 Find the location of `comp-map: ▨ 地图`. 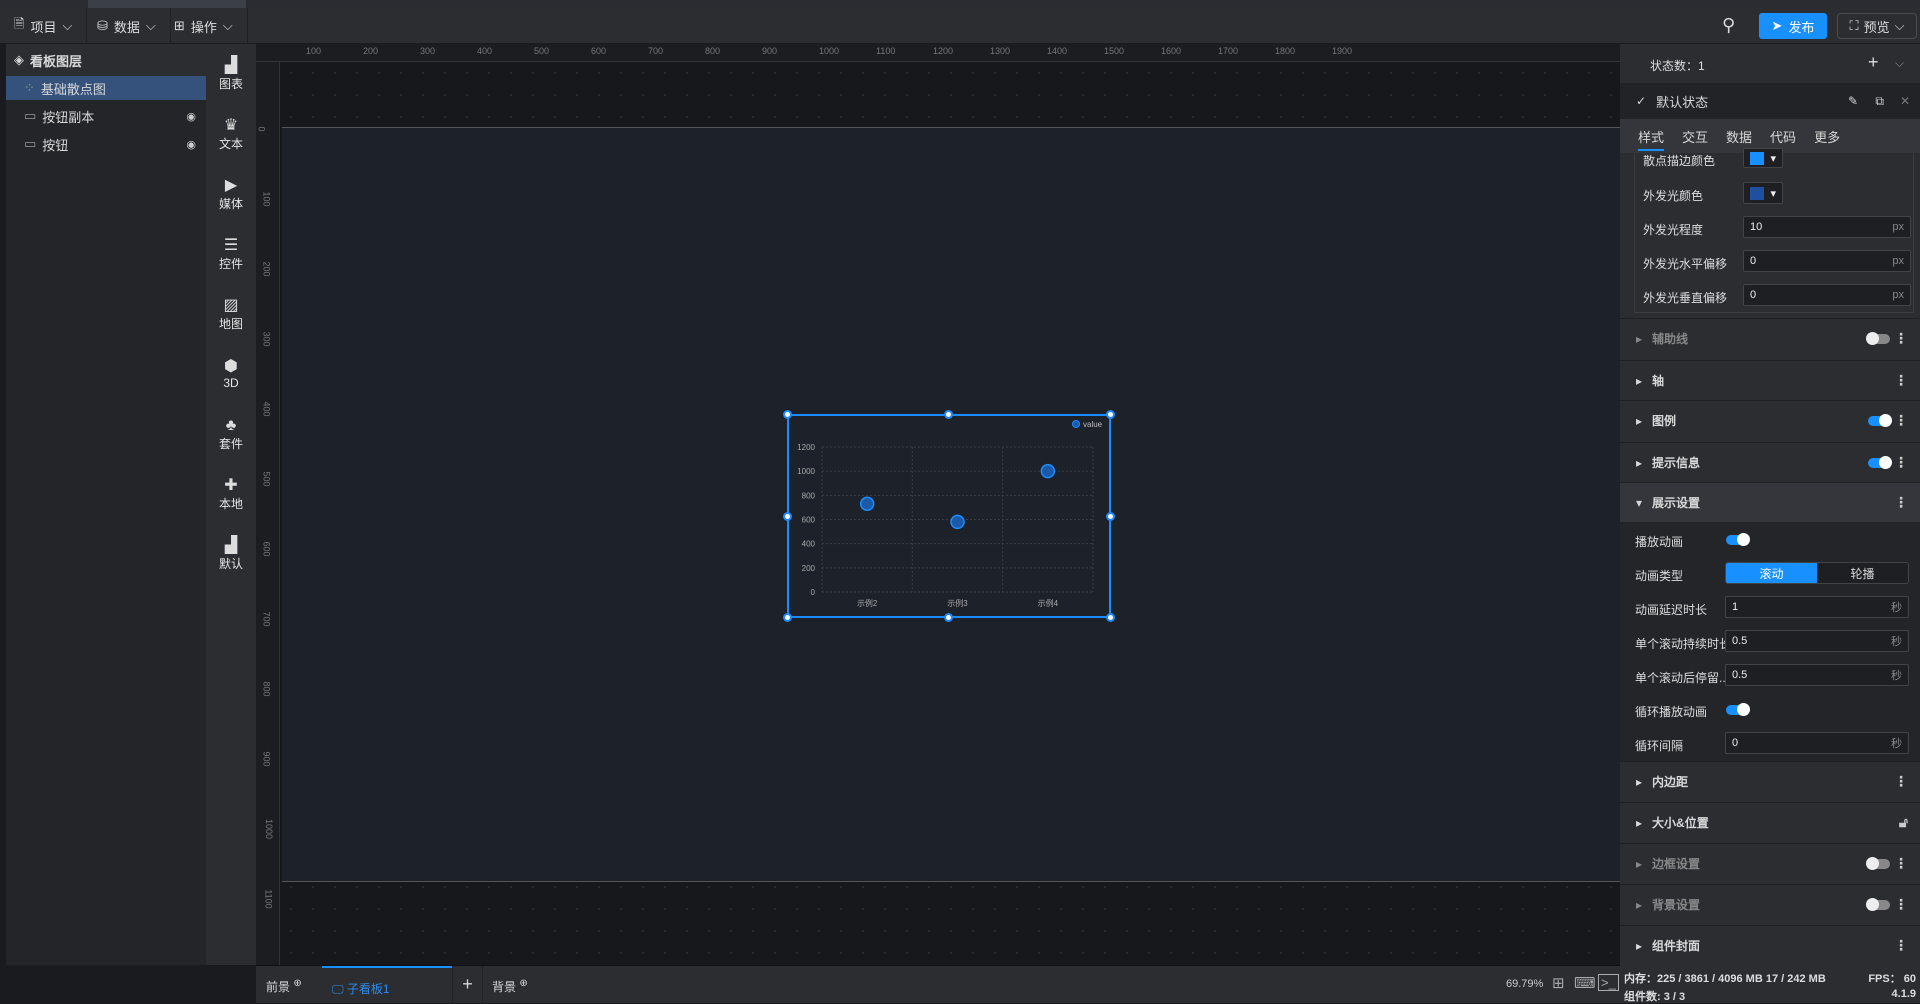

comp-map: ▨ 地图 is located at coordinates (231, 314).